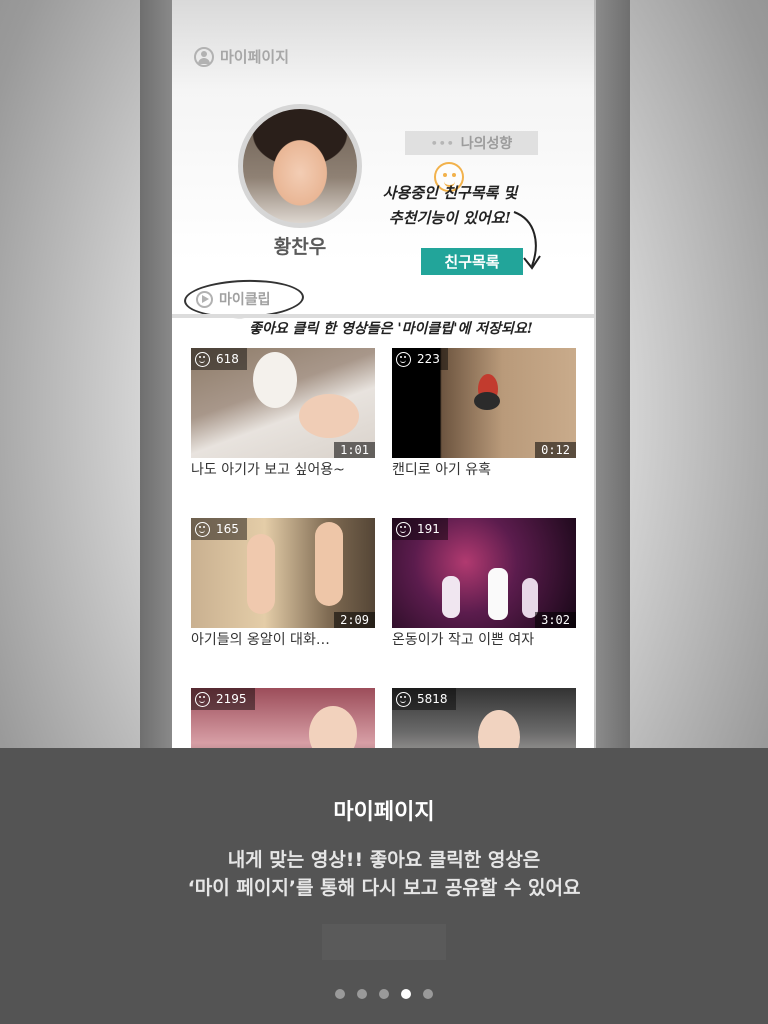 The image size is (768, 1024). I want to click on friend-list-button: 친구목록, so click(472, 261).